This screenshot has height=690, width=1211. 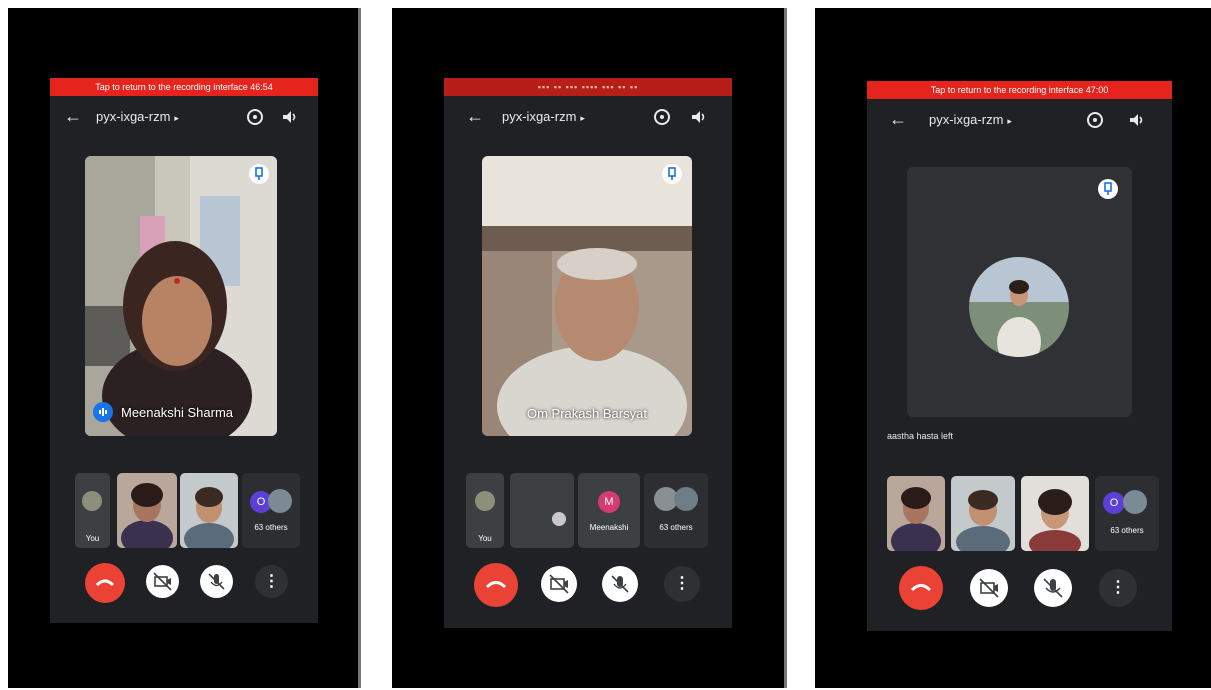 I want to click on participant-avatar, so click(x=1019, y=307).